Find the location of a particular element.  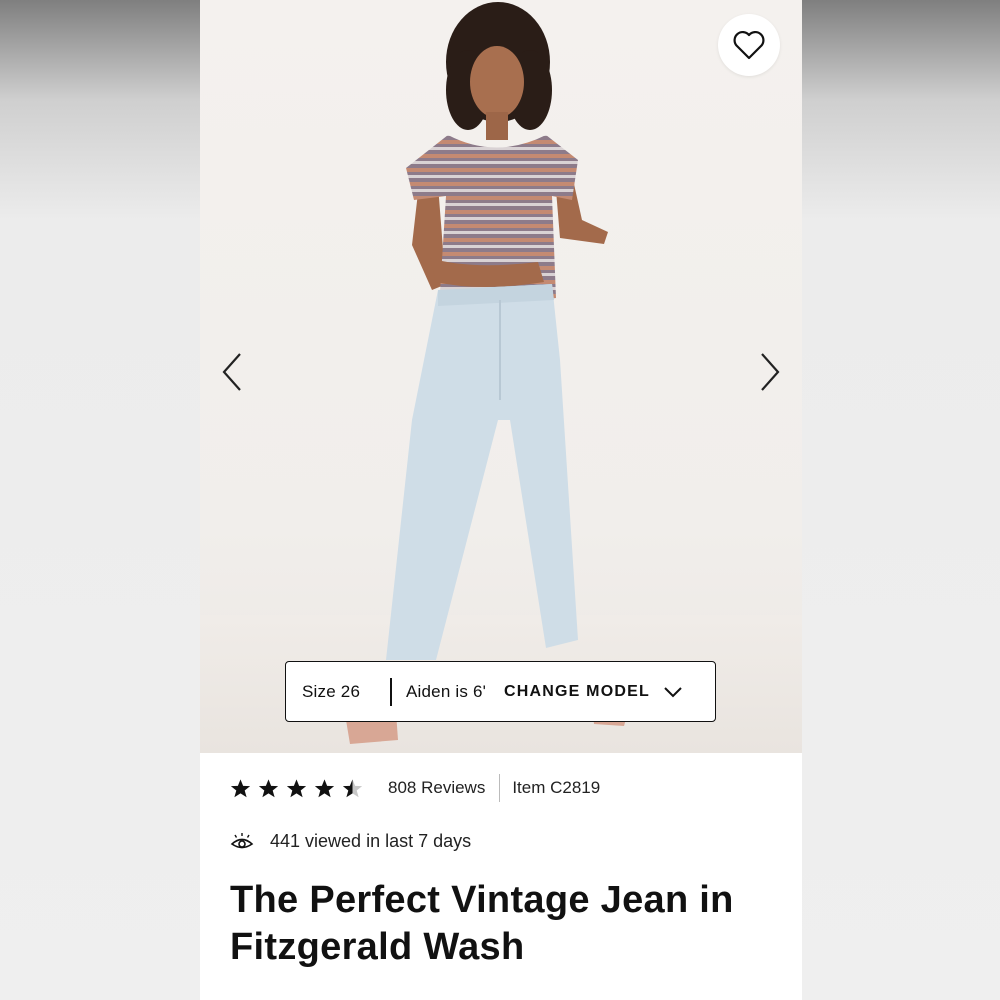

star-rating is located at coordinates (300, 788).